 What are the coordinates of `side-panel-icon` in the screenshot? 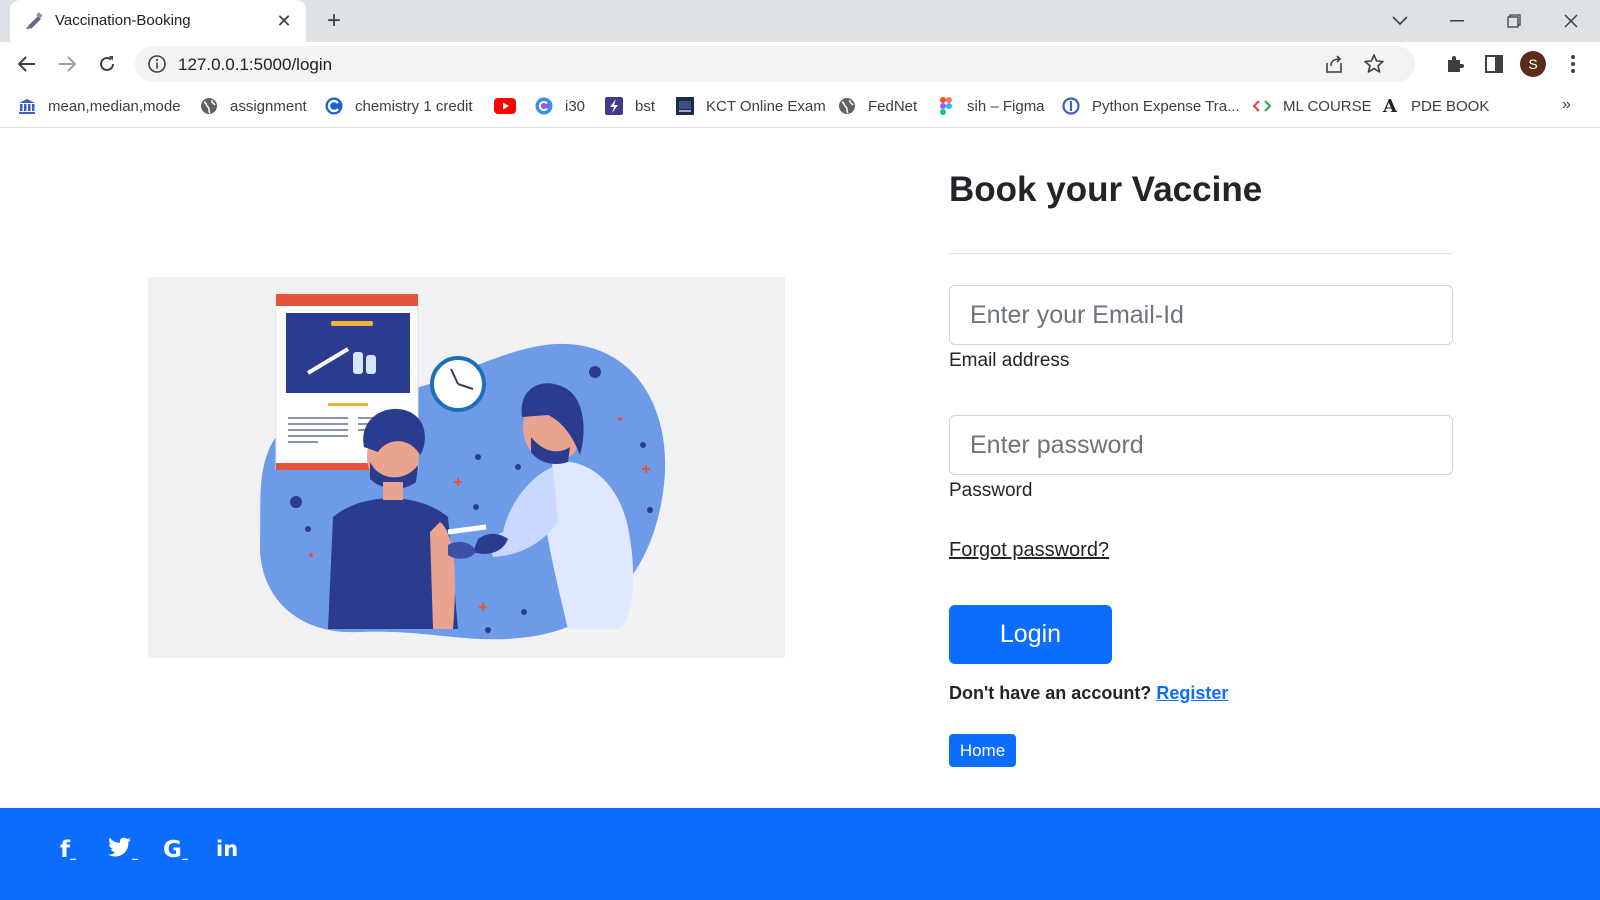 It's located at (1494, 64).